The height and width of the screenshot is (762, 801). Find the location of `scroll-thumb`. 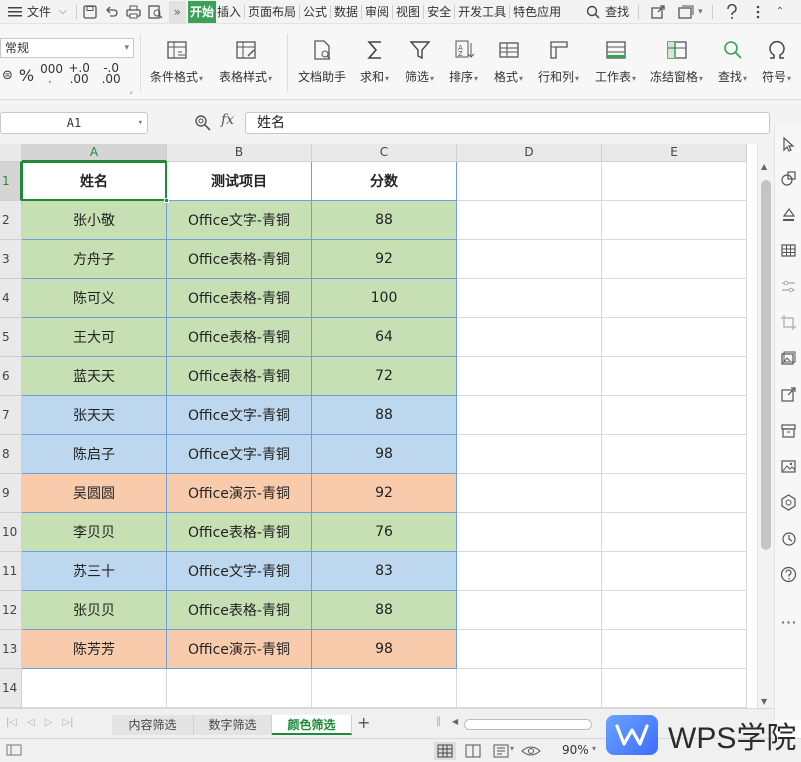

scroll-thumb is located at coordinates (766, 365).